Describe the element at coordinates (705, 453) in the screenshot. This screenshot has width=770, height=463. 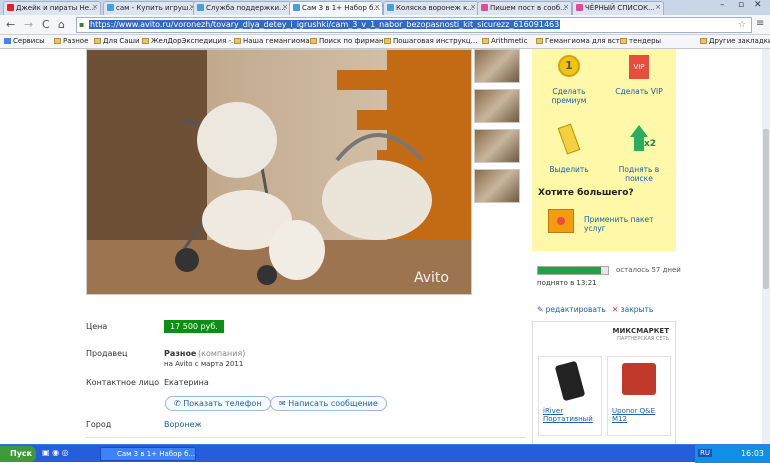
I see `language-indicator: RU` at that location.